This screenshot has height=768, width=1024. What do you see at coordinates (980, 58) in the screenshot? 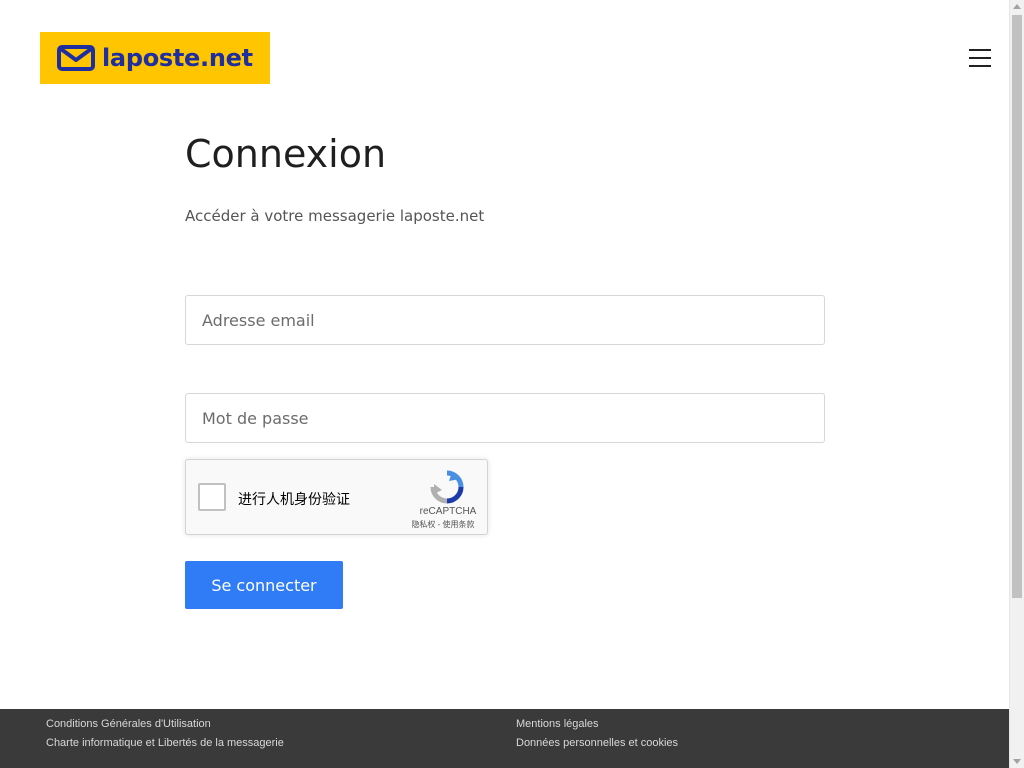
I see `menu-button` at bounding box center [980, 58].